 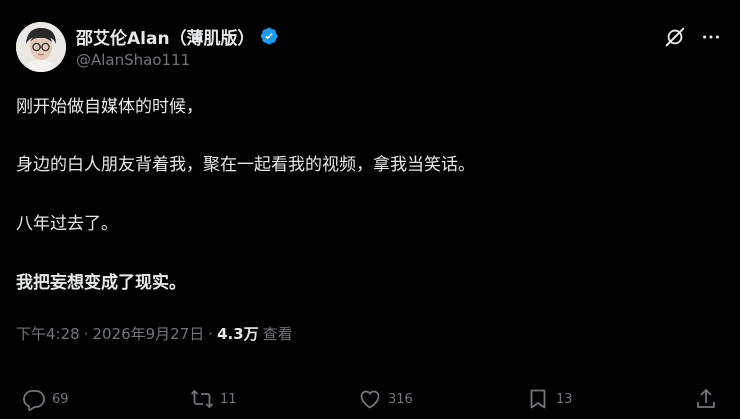 What do you see at coordinates (269, 36) in the screenshot?
I see `verified-badge-icon` at bounding box center [269, 36].